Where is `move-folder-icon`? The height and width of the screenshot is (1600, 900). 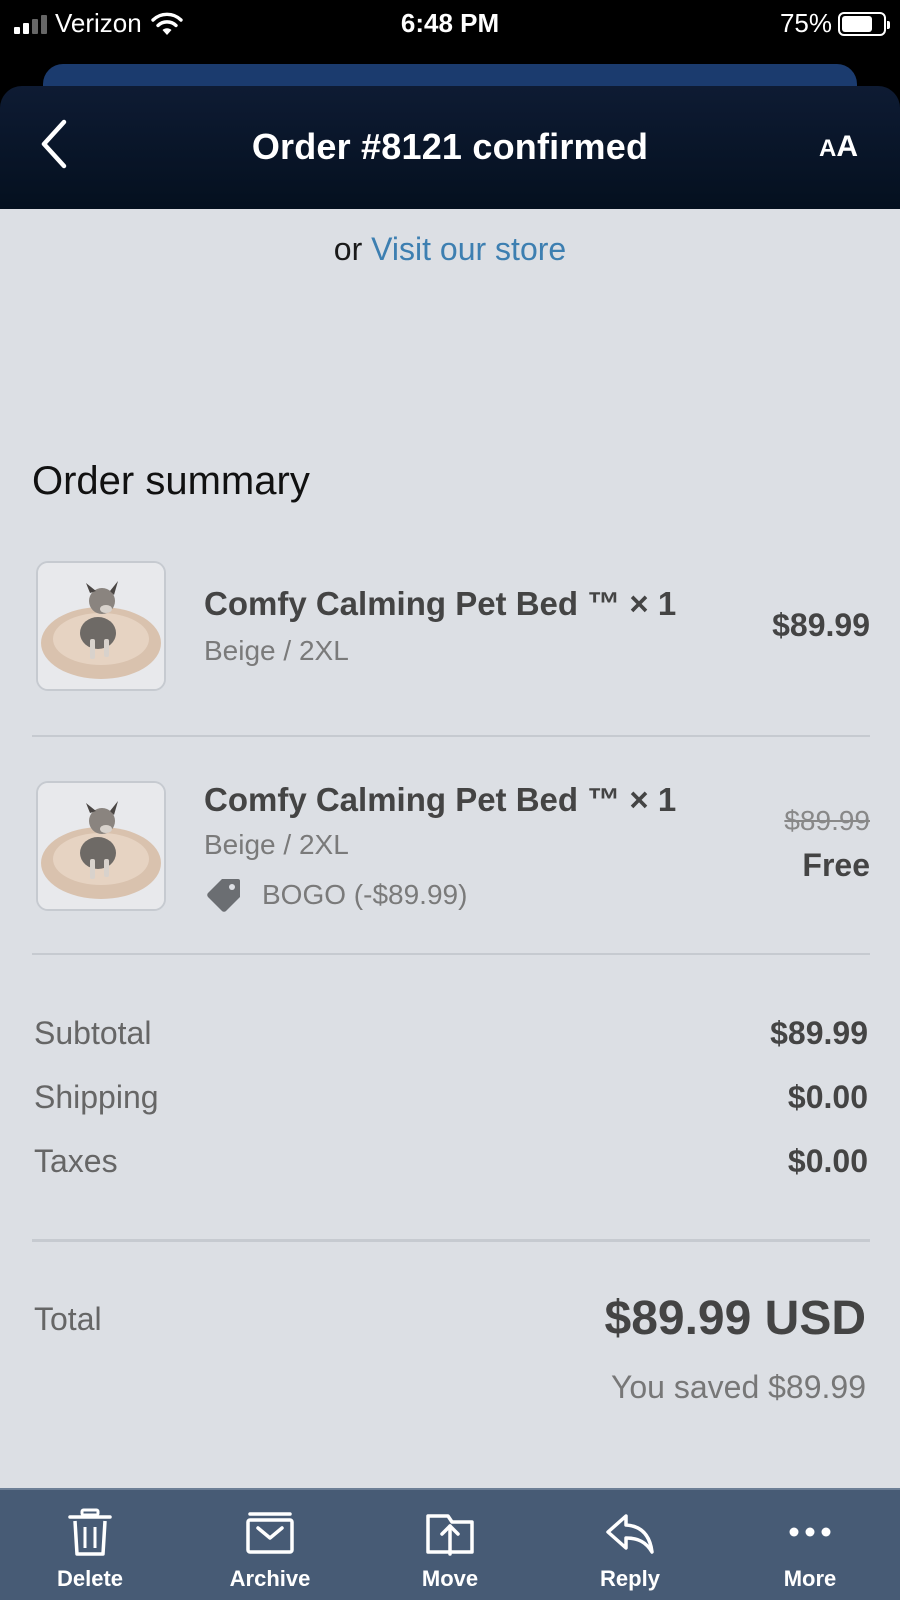
move-folder-icon is located at coordinates (450, 1535).